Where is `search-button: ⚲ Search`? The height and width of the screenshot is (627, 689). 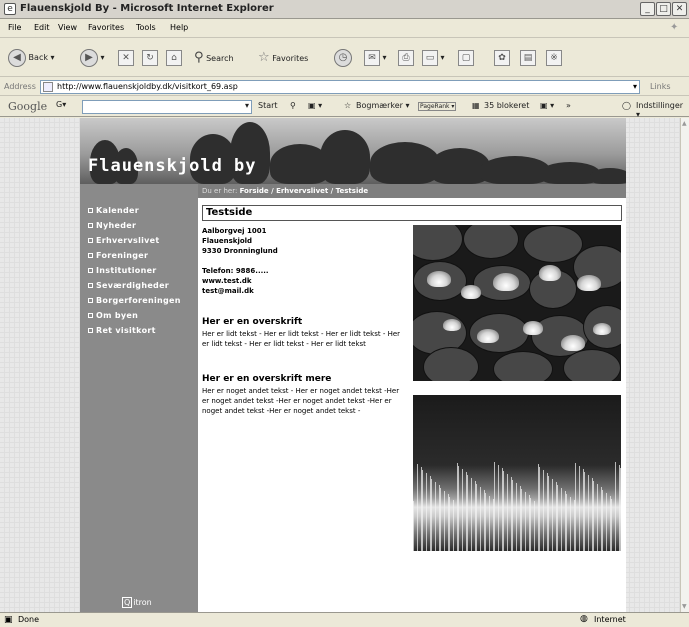
search-button: ⚲ Search is located at coordinates (214, 58).